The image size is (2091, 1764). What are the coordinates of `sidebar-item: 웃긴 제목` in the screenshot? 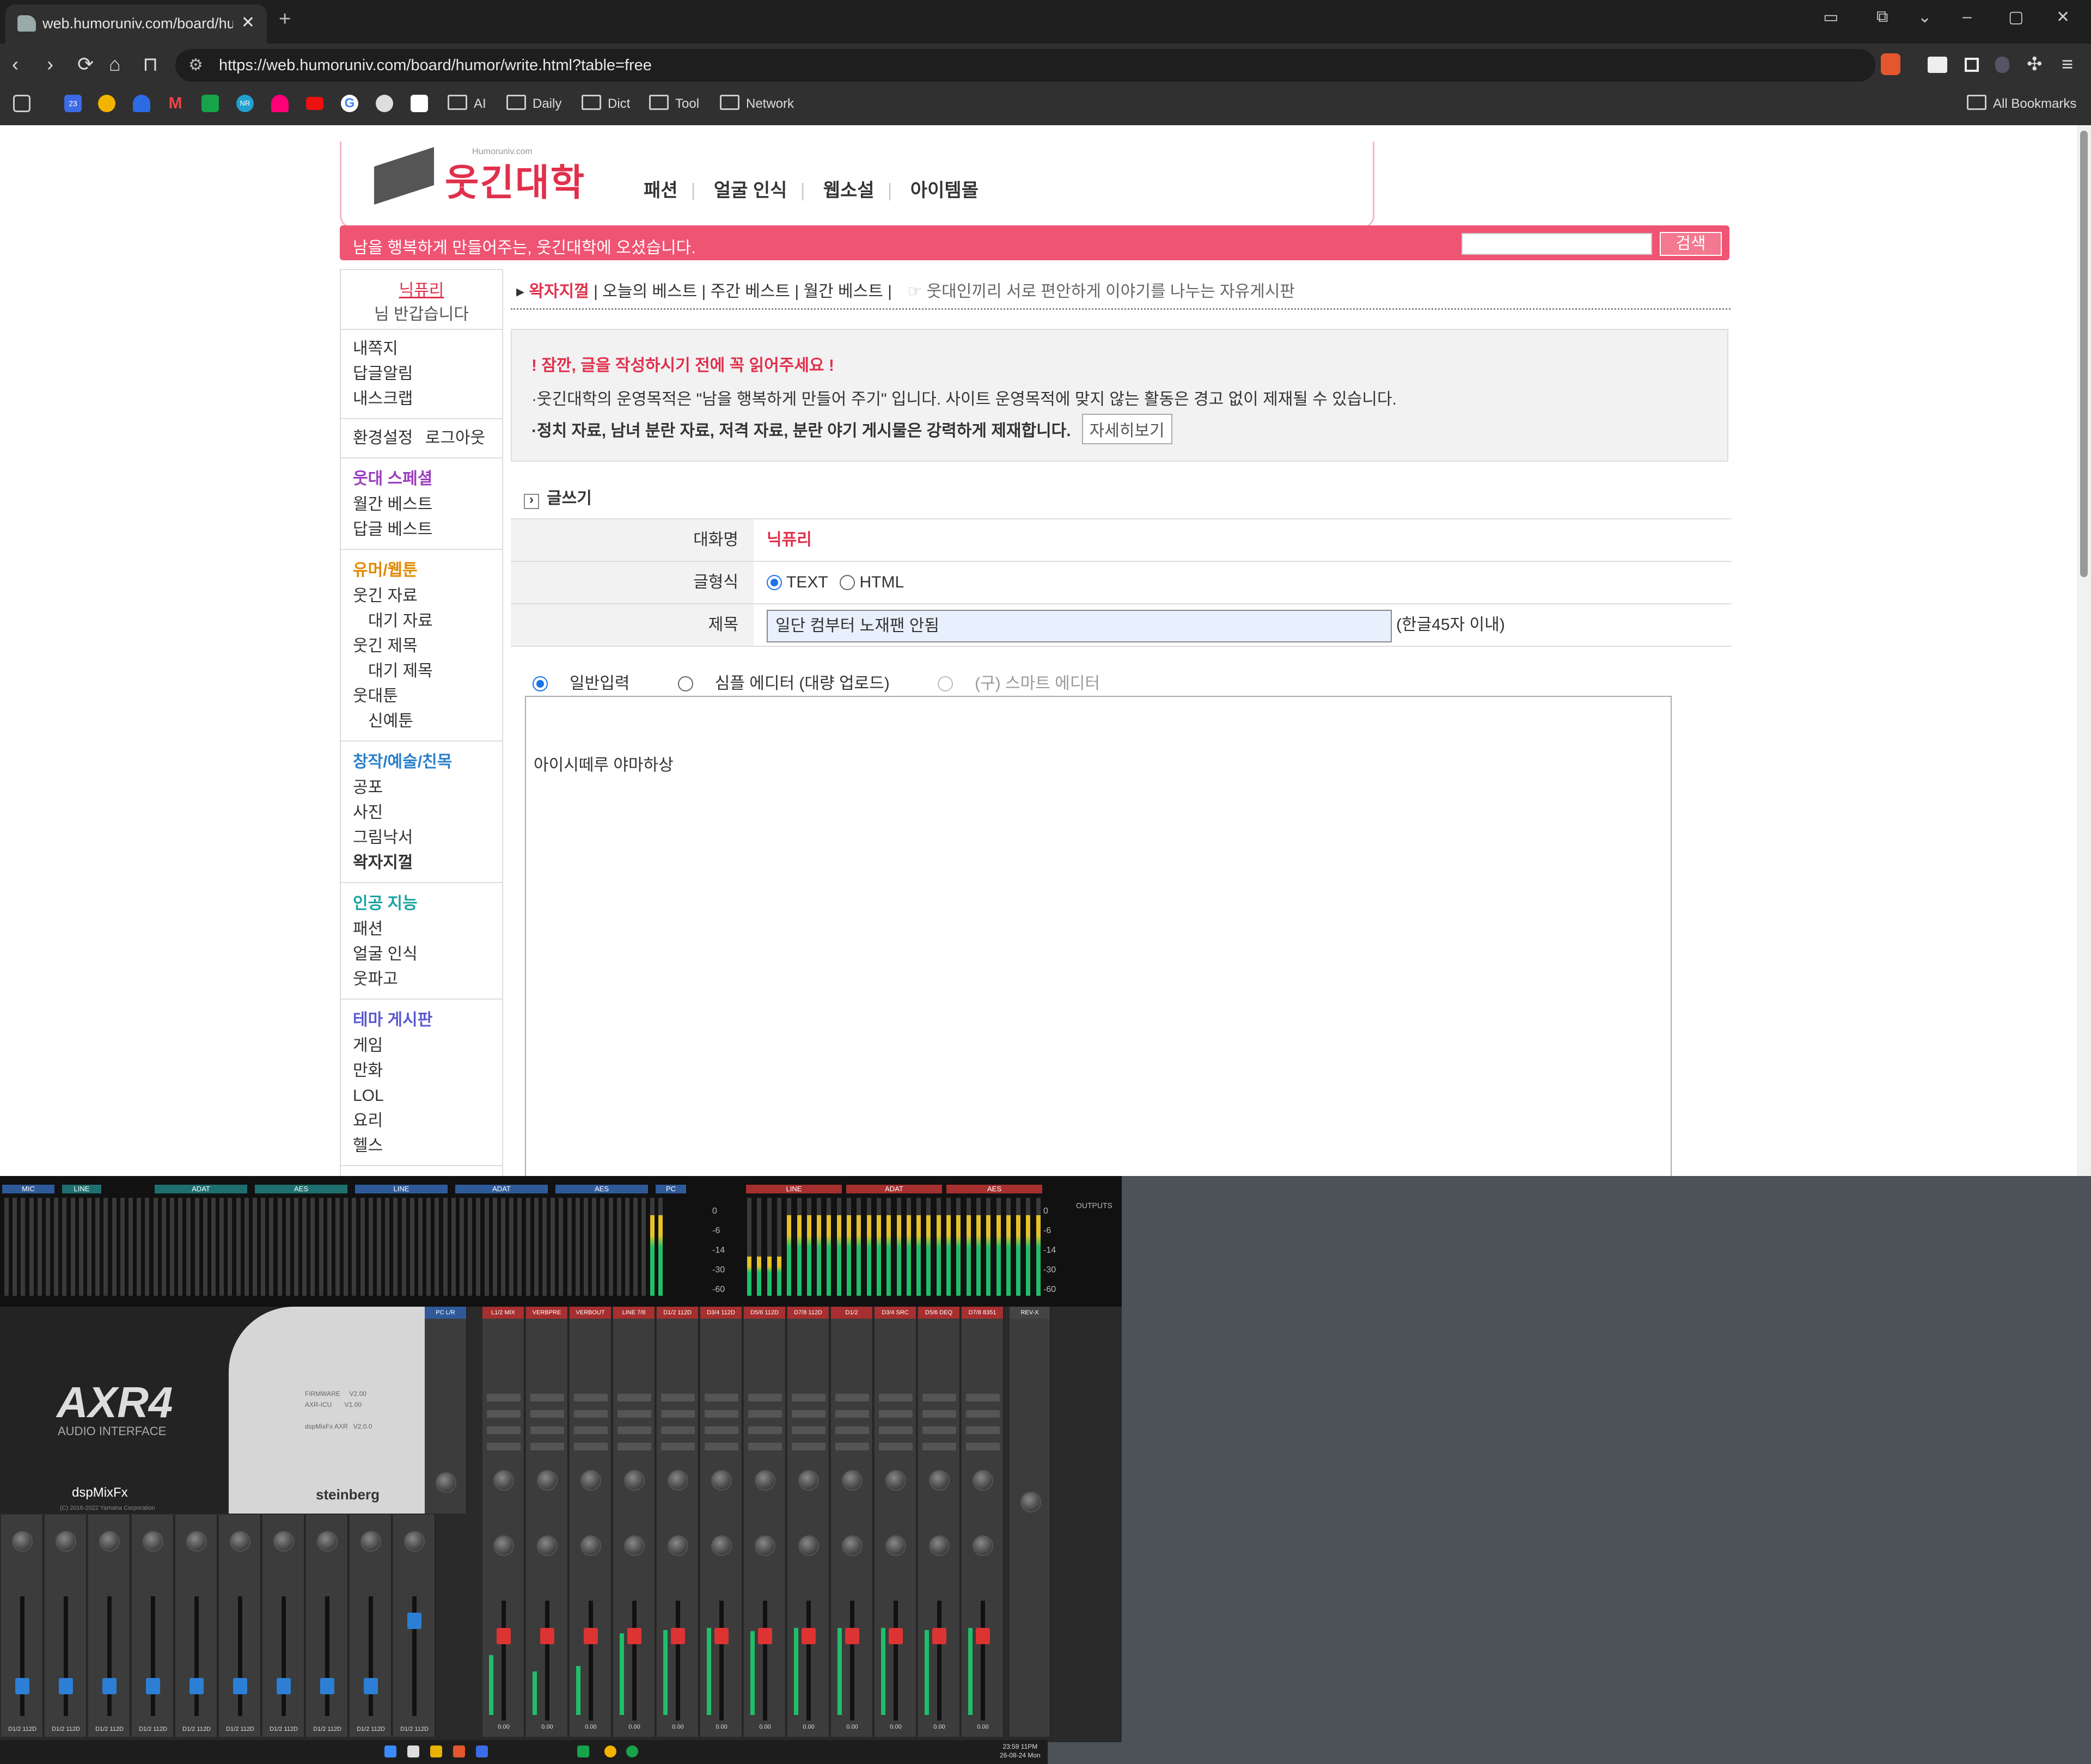 It's located at (421, 646).